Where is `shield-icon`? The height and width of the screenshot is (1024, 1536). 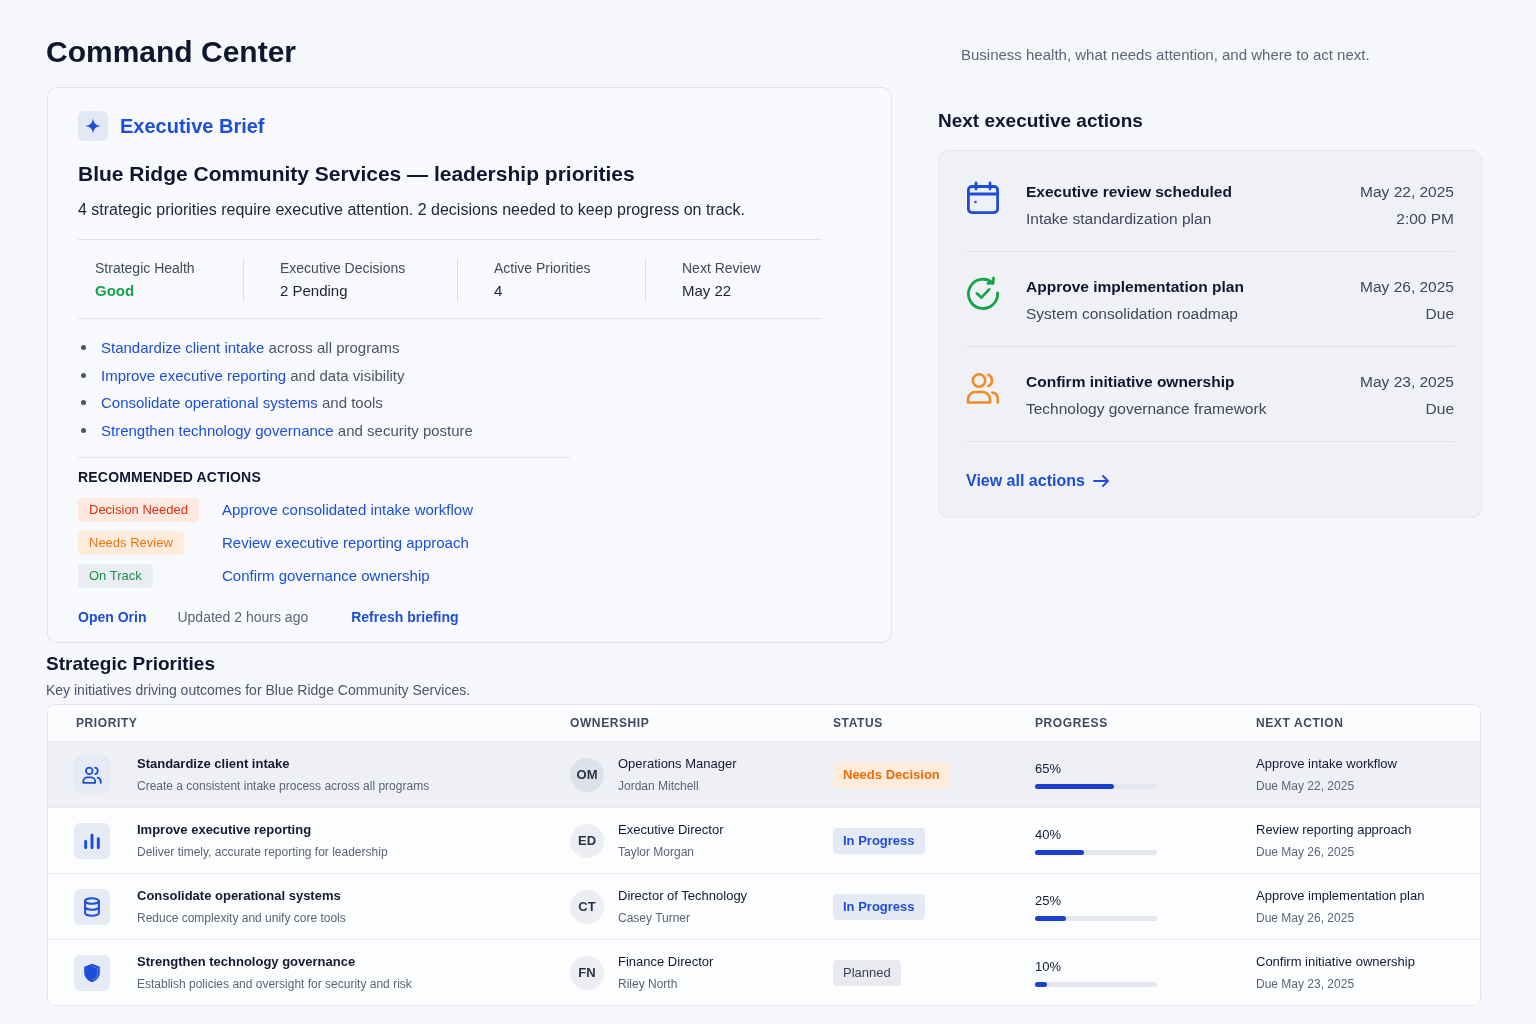
shield-icon is located at coordinates (92, 972).